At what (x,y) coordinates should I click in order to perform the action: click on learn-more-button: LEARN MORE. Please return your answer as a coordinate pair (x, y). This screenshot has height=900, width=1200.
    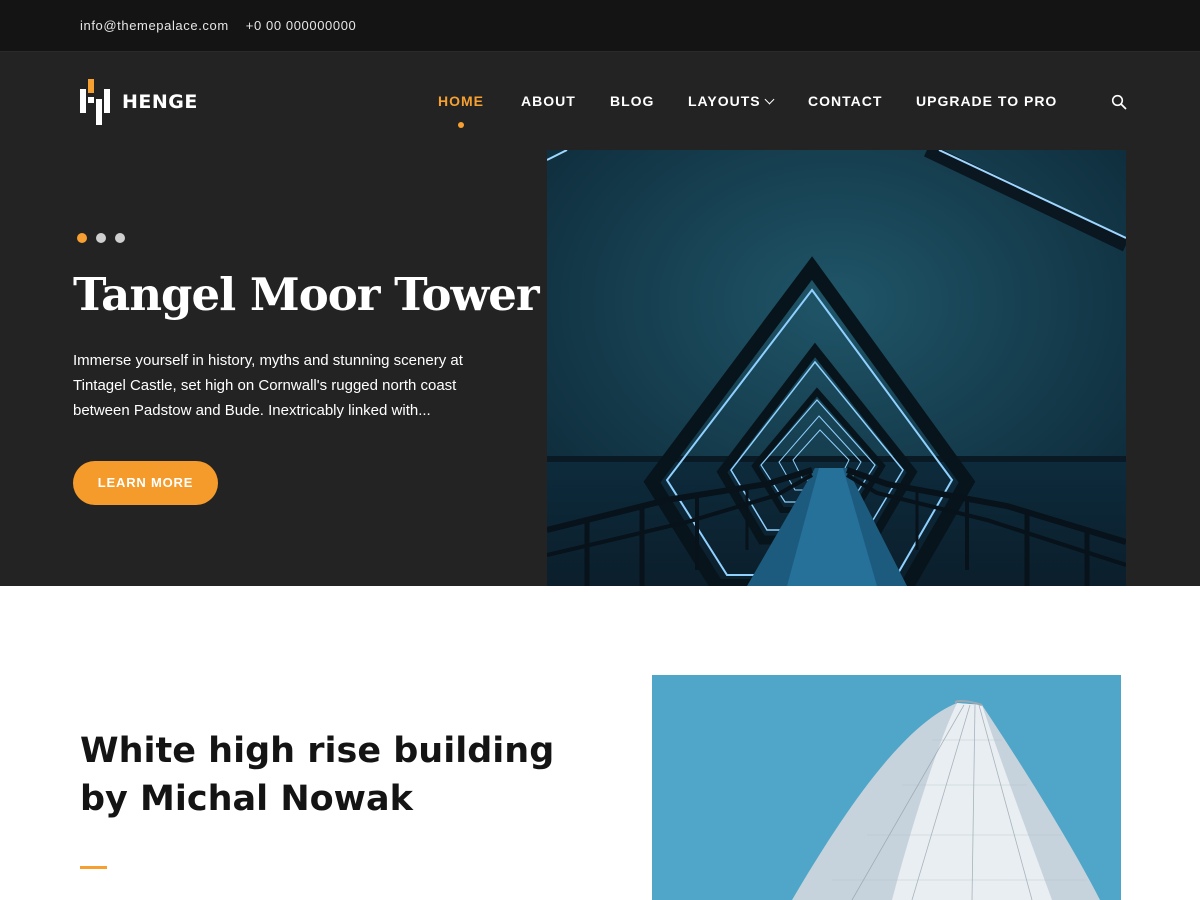
    Looking at the image, I should click on (145, 483).